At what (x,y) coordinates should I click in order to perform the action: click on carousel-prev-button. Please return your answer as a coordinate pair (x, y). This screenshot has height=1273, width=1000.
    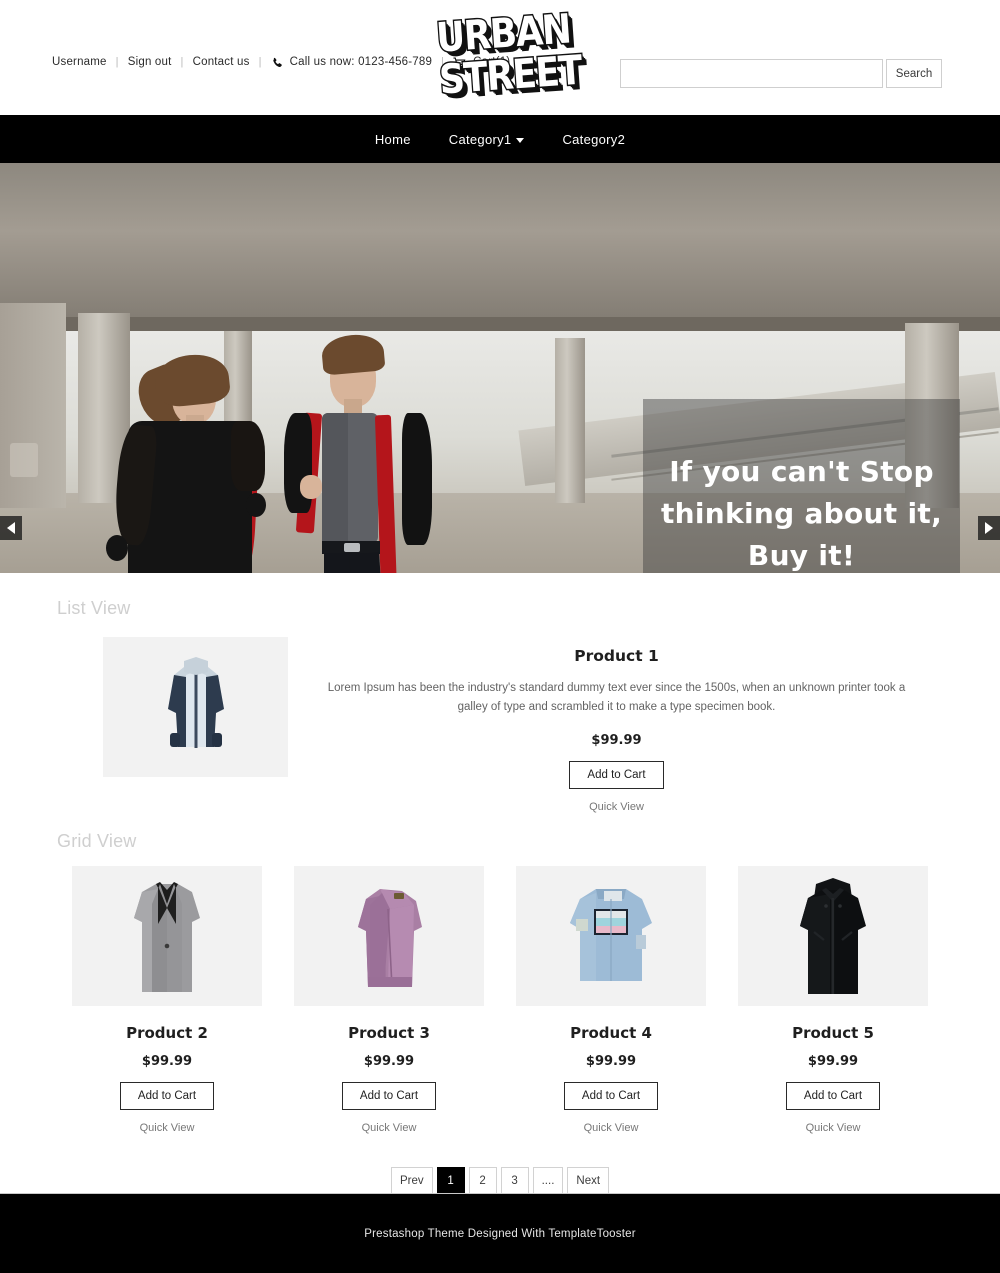
    Looking at the image, I should click on (11, 528).